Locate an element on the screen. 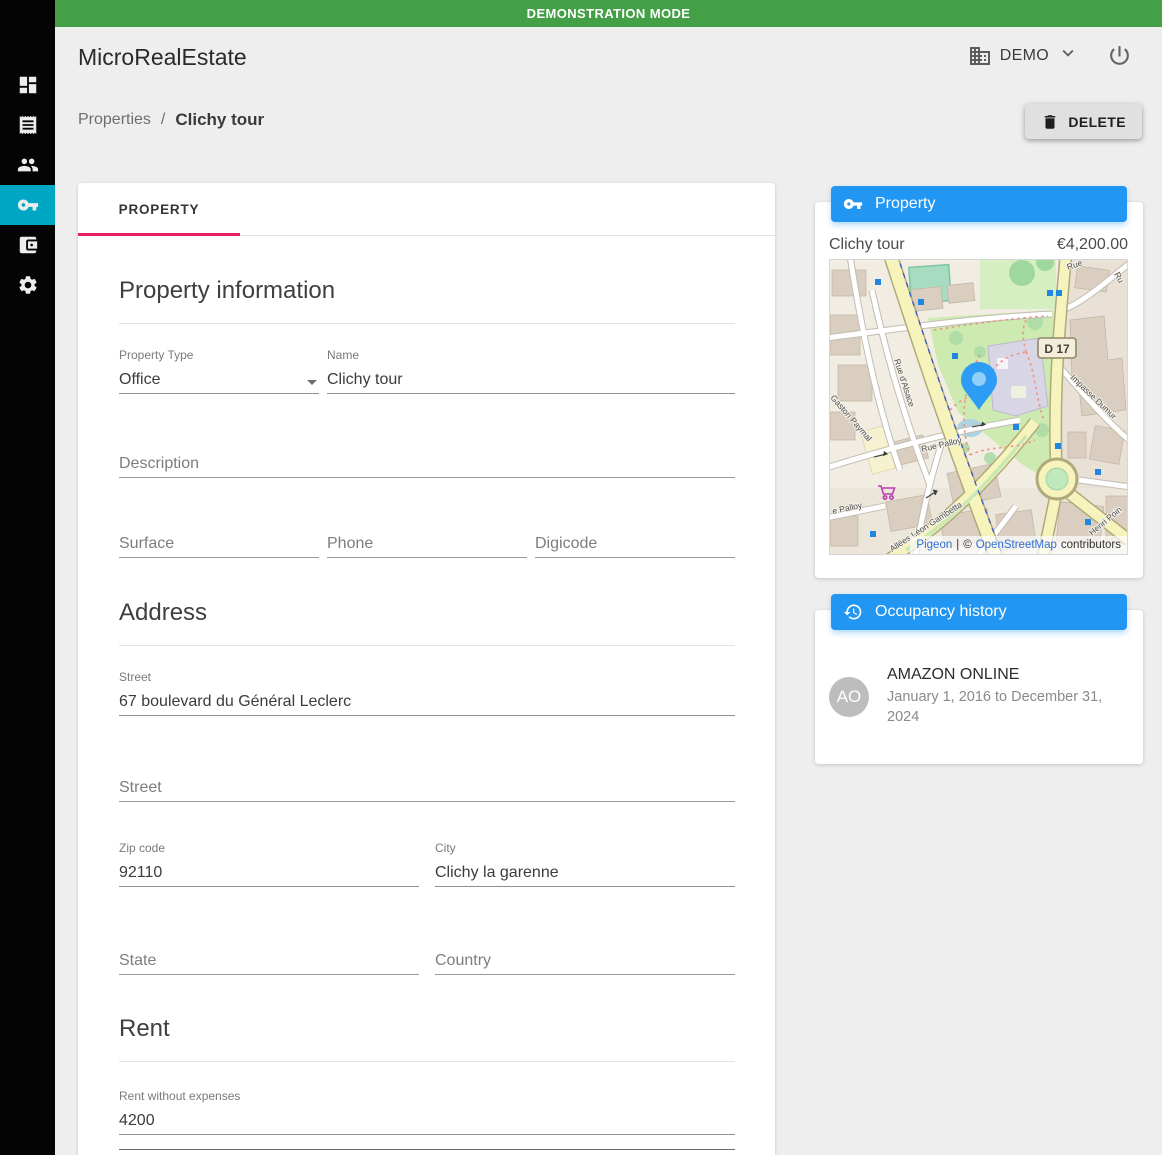  section-title-rent: Rent is located at coordinates (144, 1028).